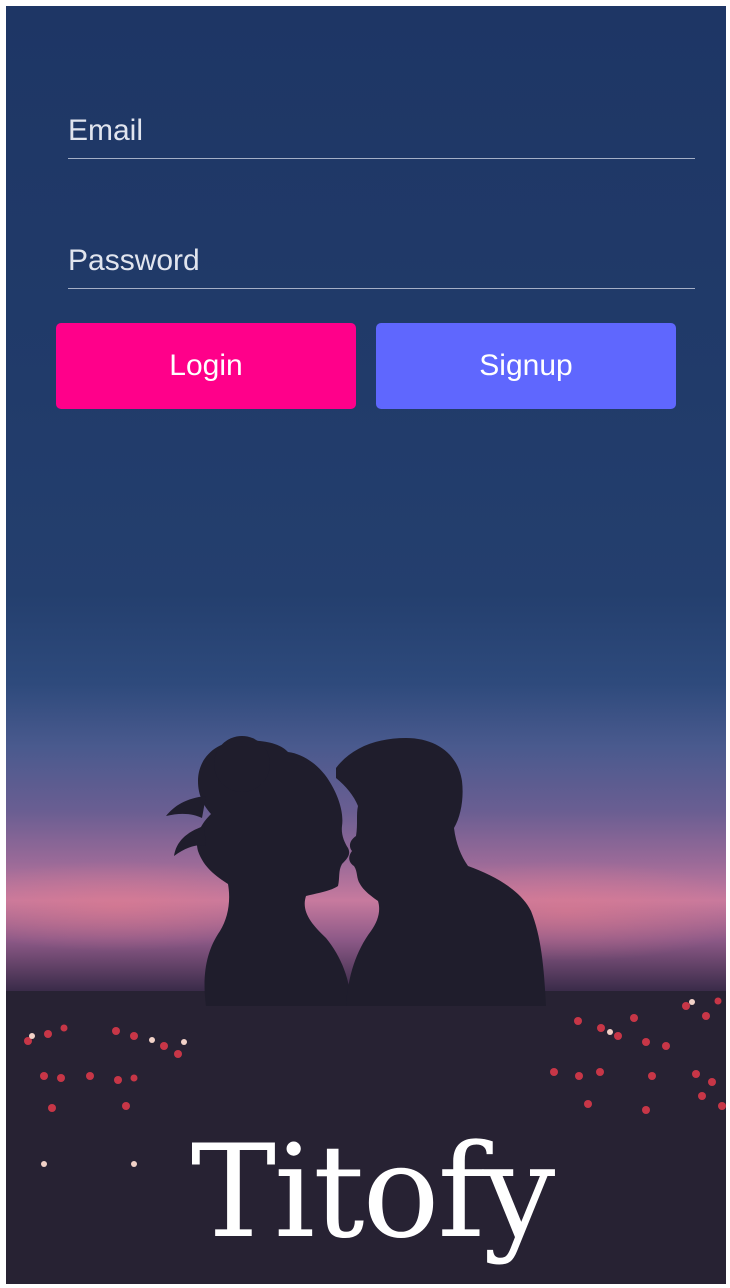  I want to click on password-field, so click(381, 261).